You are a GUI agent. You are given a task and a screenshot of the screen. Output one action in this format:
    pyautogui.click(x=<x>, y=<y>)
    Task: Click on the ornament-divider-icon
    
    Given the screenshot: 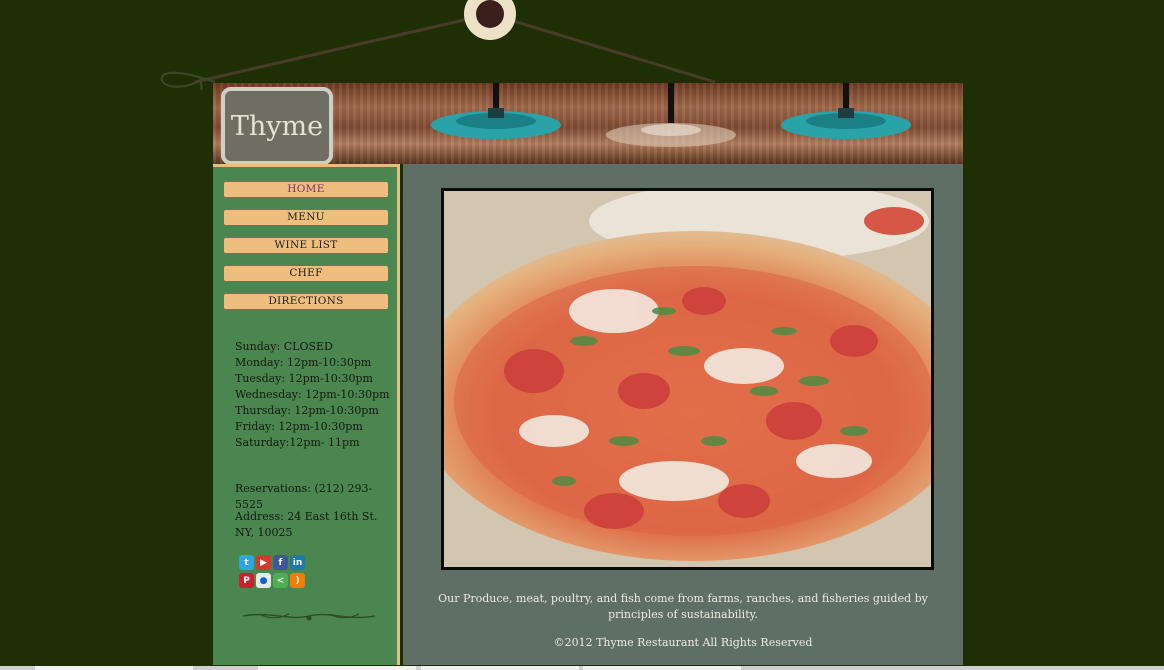 What is the action you would take?
    pyautogui.click(x=309, y=617)
    